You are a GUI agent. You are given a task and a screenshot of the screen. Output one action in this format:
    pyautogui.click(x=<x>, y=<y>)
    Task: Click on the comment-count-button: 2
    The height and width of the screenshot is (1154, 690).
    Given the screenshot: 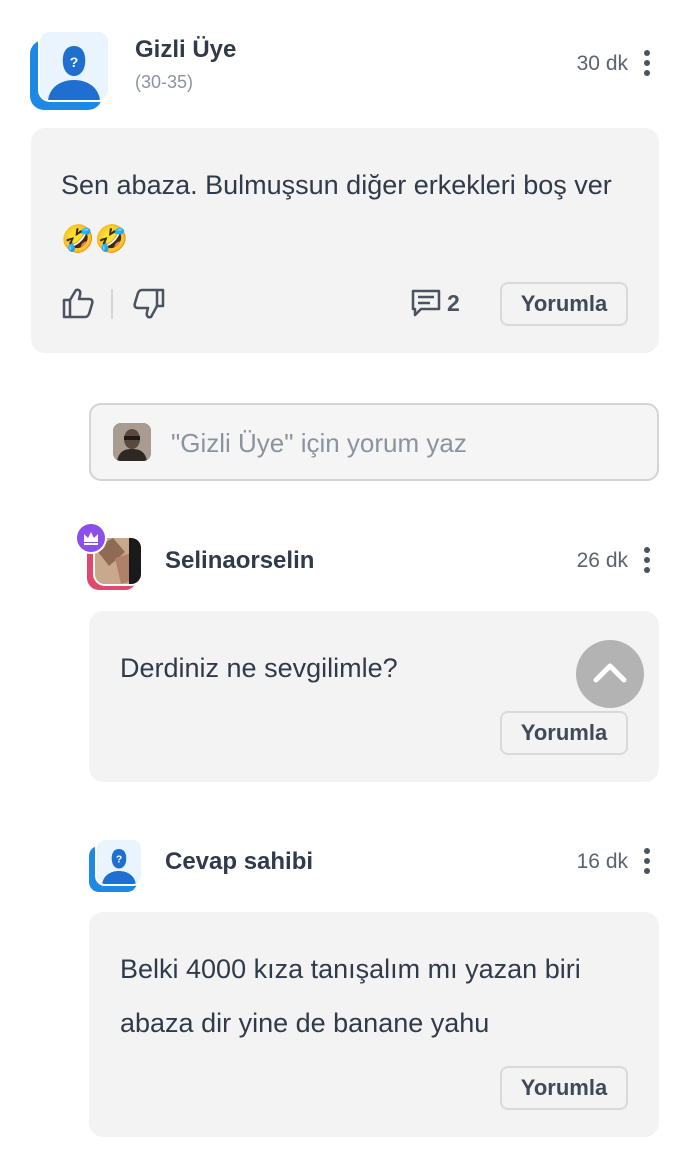 What is the action you would take?
    pyautogui.click(x=440, y=303)
    